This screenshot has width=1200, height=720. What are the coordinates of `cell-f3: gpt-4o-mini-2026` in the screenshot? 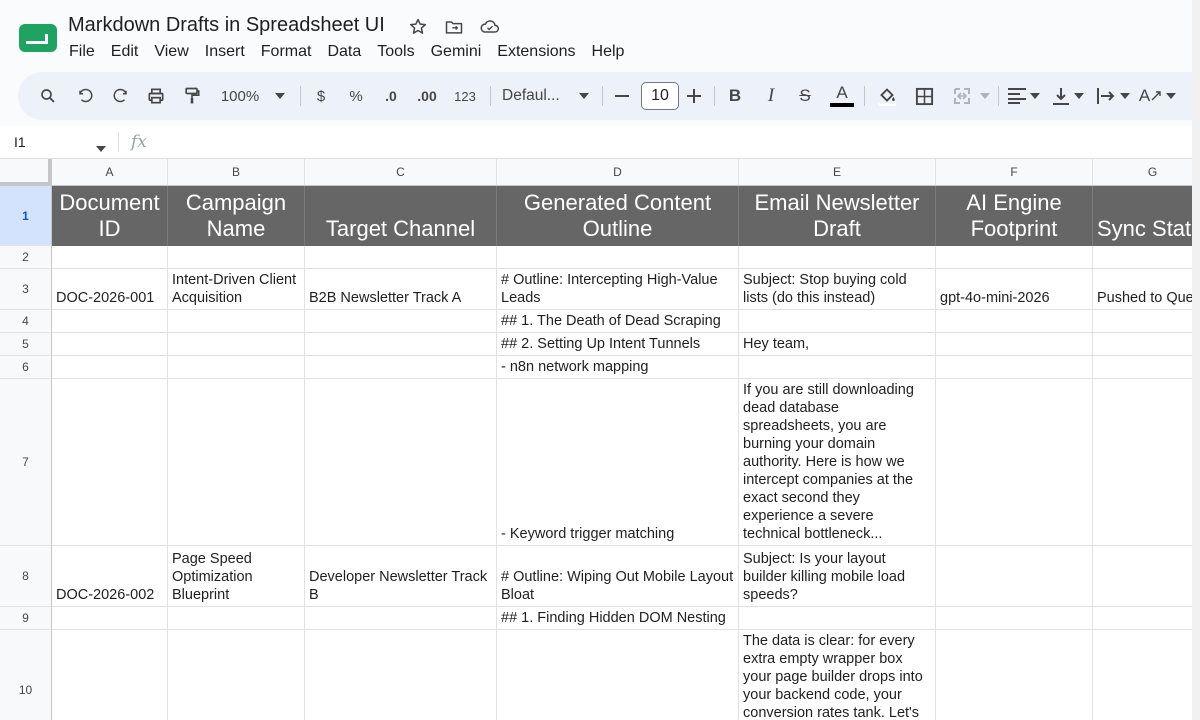 It's located at (1014, 289).